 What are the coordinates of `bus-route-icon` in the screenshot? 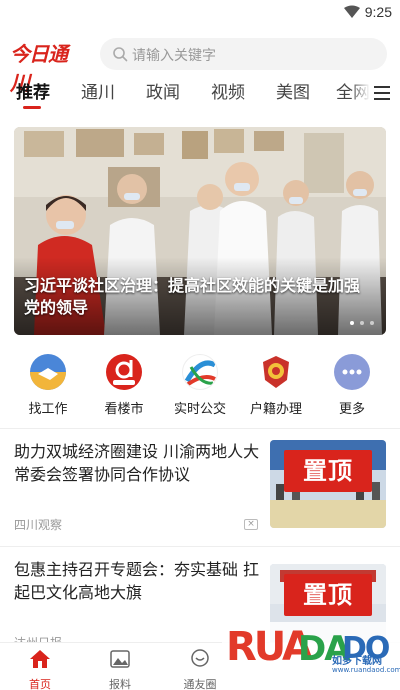 It's located at (200, 372).